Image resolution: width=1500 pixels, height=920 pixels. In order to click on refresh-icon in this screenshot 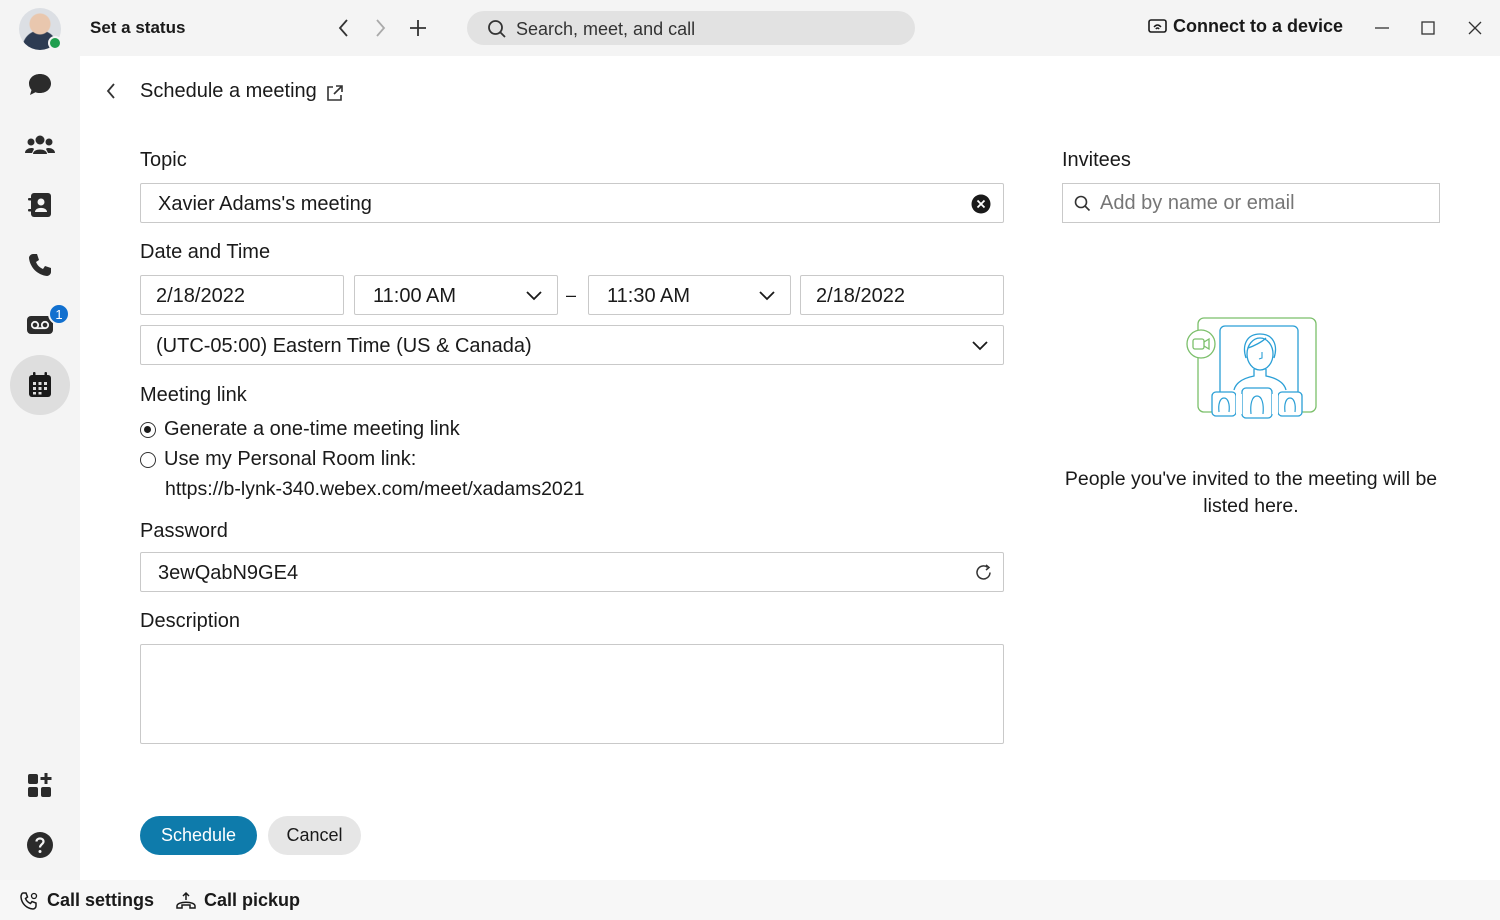, I will do `click(983, 572)`.